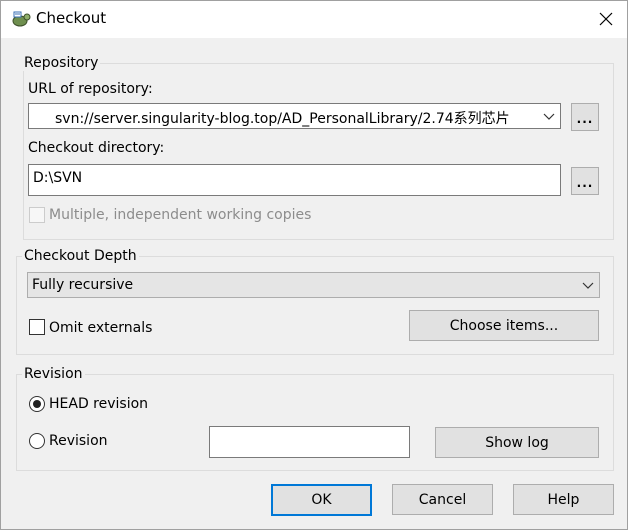 This screenshot has height=530, width=628. Describe the element at coordinates (37, 441) in the screenshot. I see `revision-radio` at that location.